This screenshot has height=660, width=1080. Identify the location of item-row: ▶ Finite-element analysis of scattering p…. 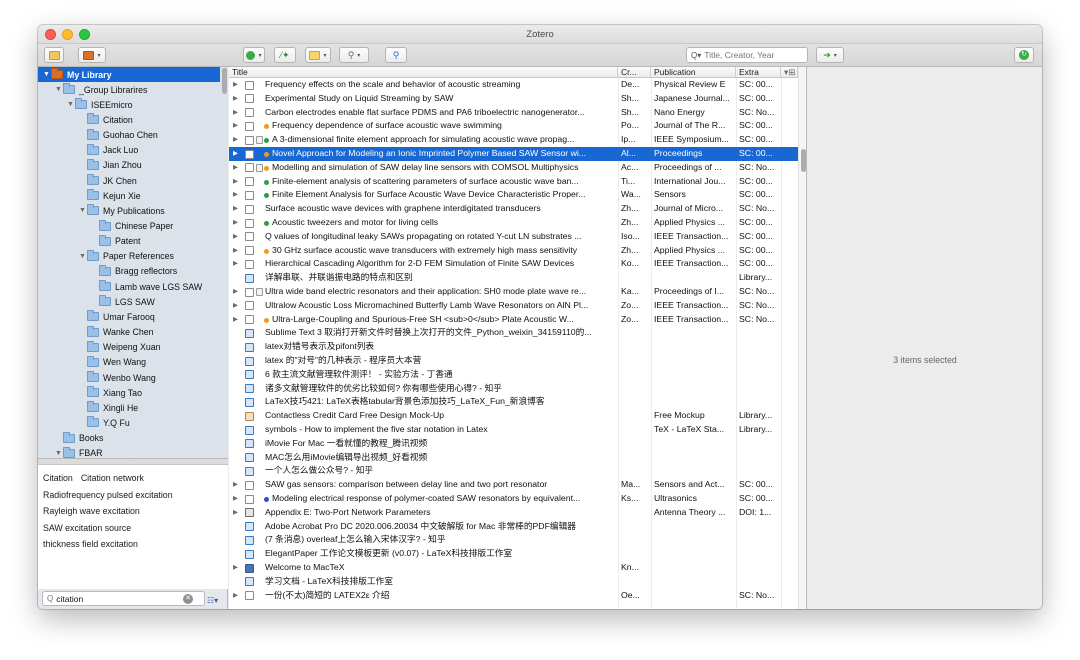
(513, 182).